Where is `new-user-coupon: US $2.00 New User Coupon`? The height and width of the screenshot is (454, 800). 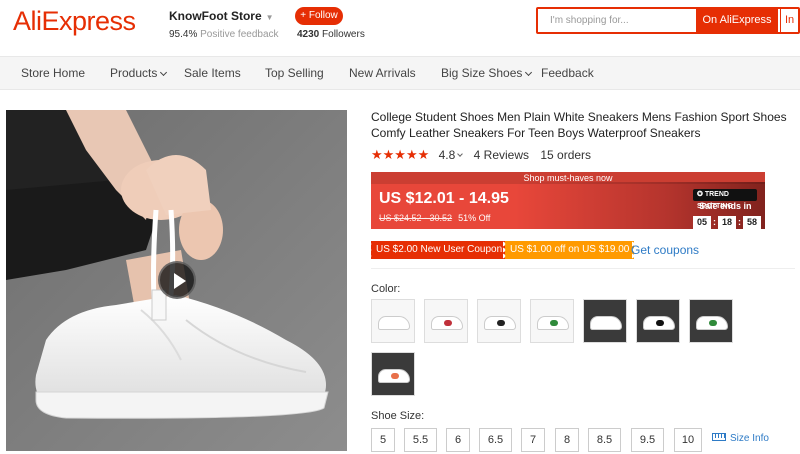
new-user-coupon: US $2.00 New User Coupon is located at coordinates (439, 250).